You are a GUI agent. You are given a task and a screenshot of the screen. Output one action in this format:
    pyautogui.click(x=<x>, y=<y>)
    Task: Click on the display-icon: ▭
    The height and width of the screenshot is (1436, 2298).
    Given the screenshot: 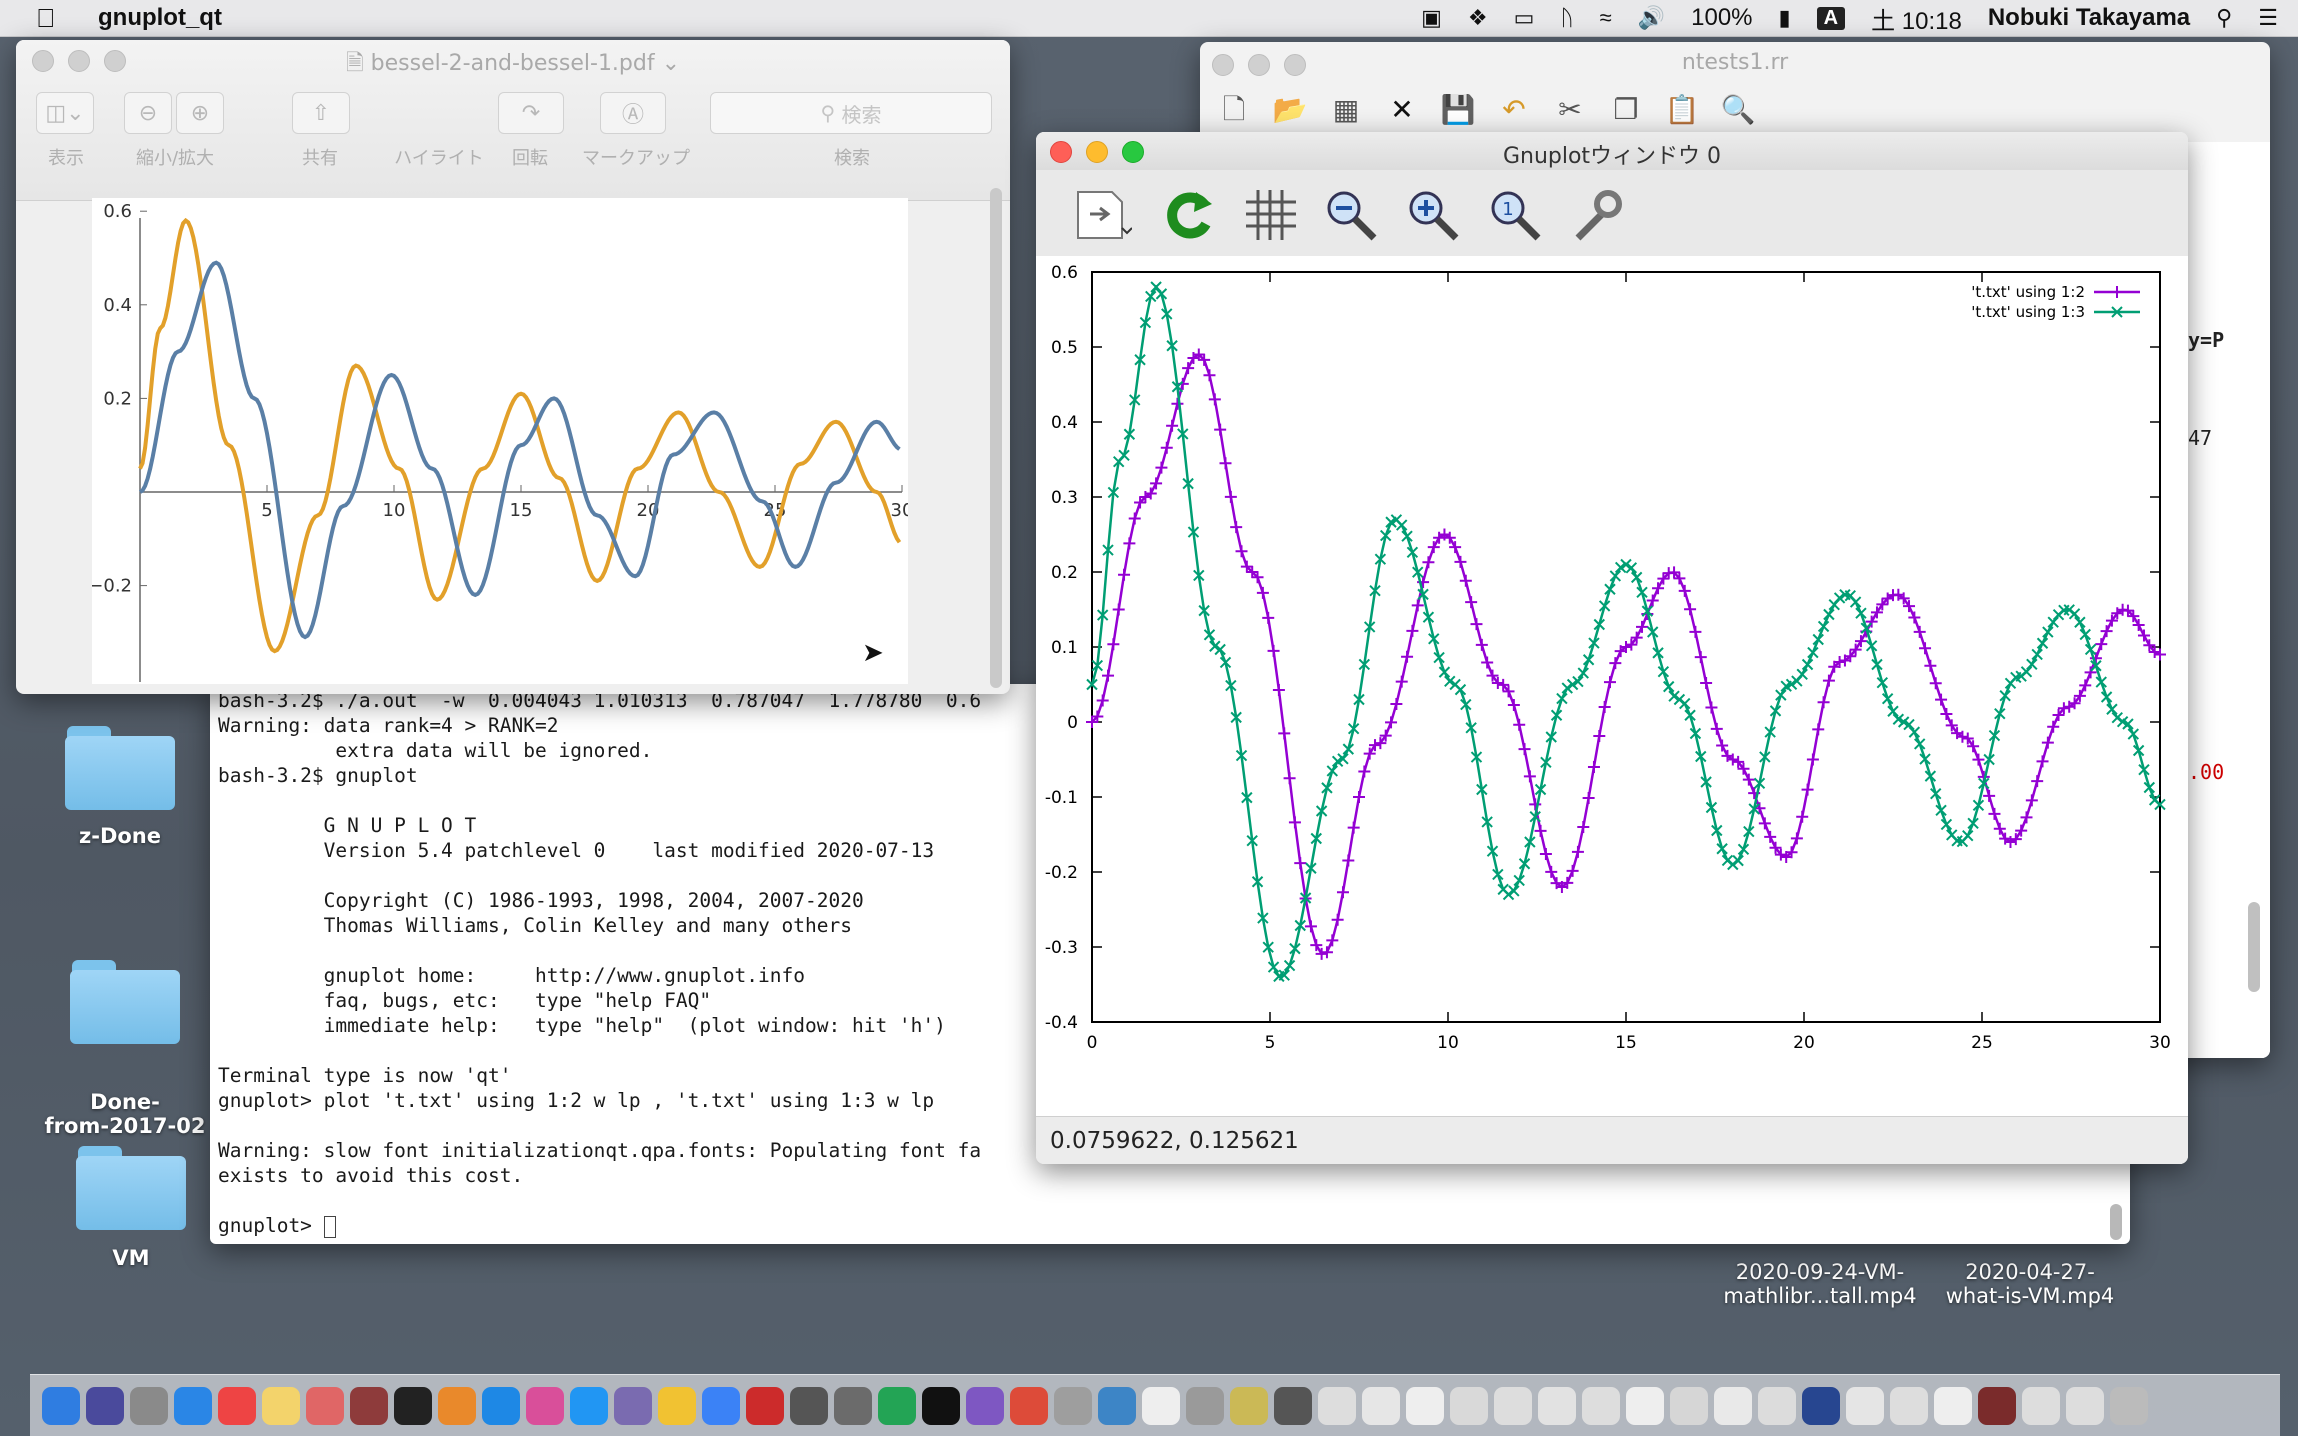 What is the action you would take?
    pyautogui.click(x=1524, y=18)
    